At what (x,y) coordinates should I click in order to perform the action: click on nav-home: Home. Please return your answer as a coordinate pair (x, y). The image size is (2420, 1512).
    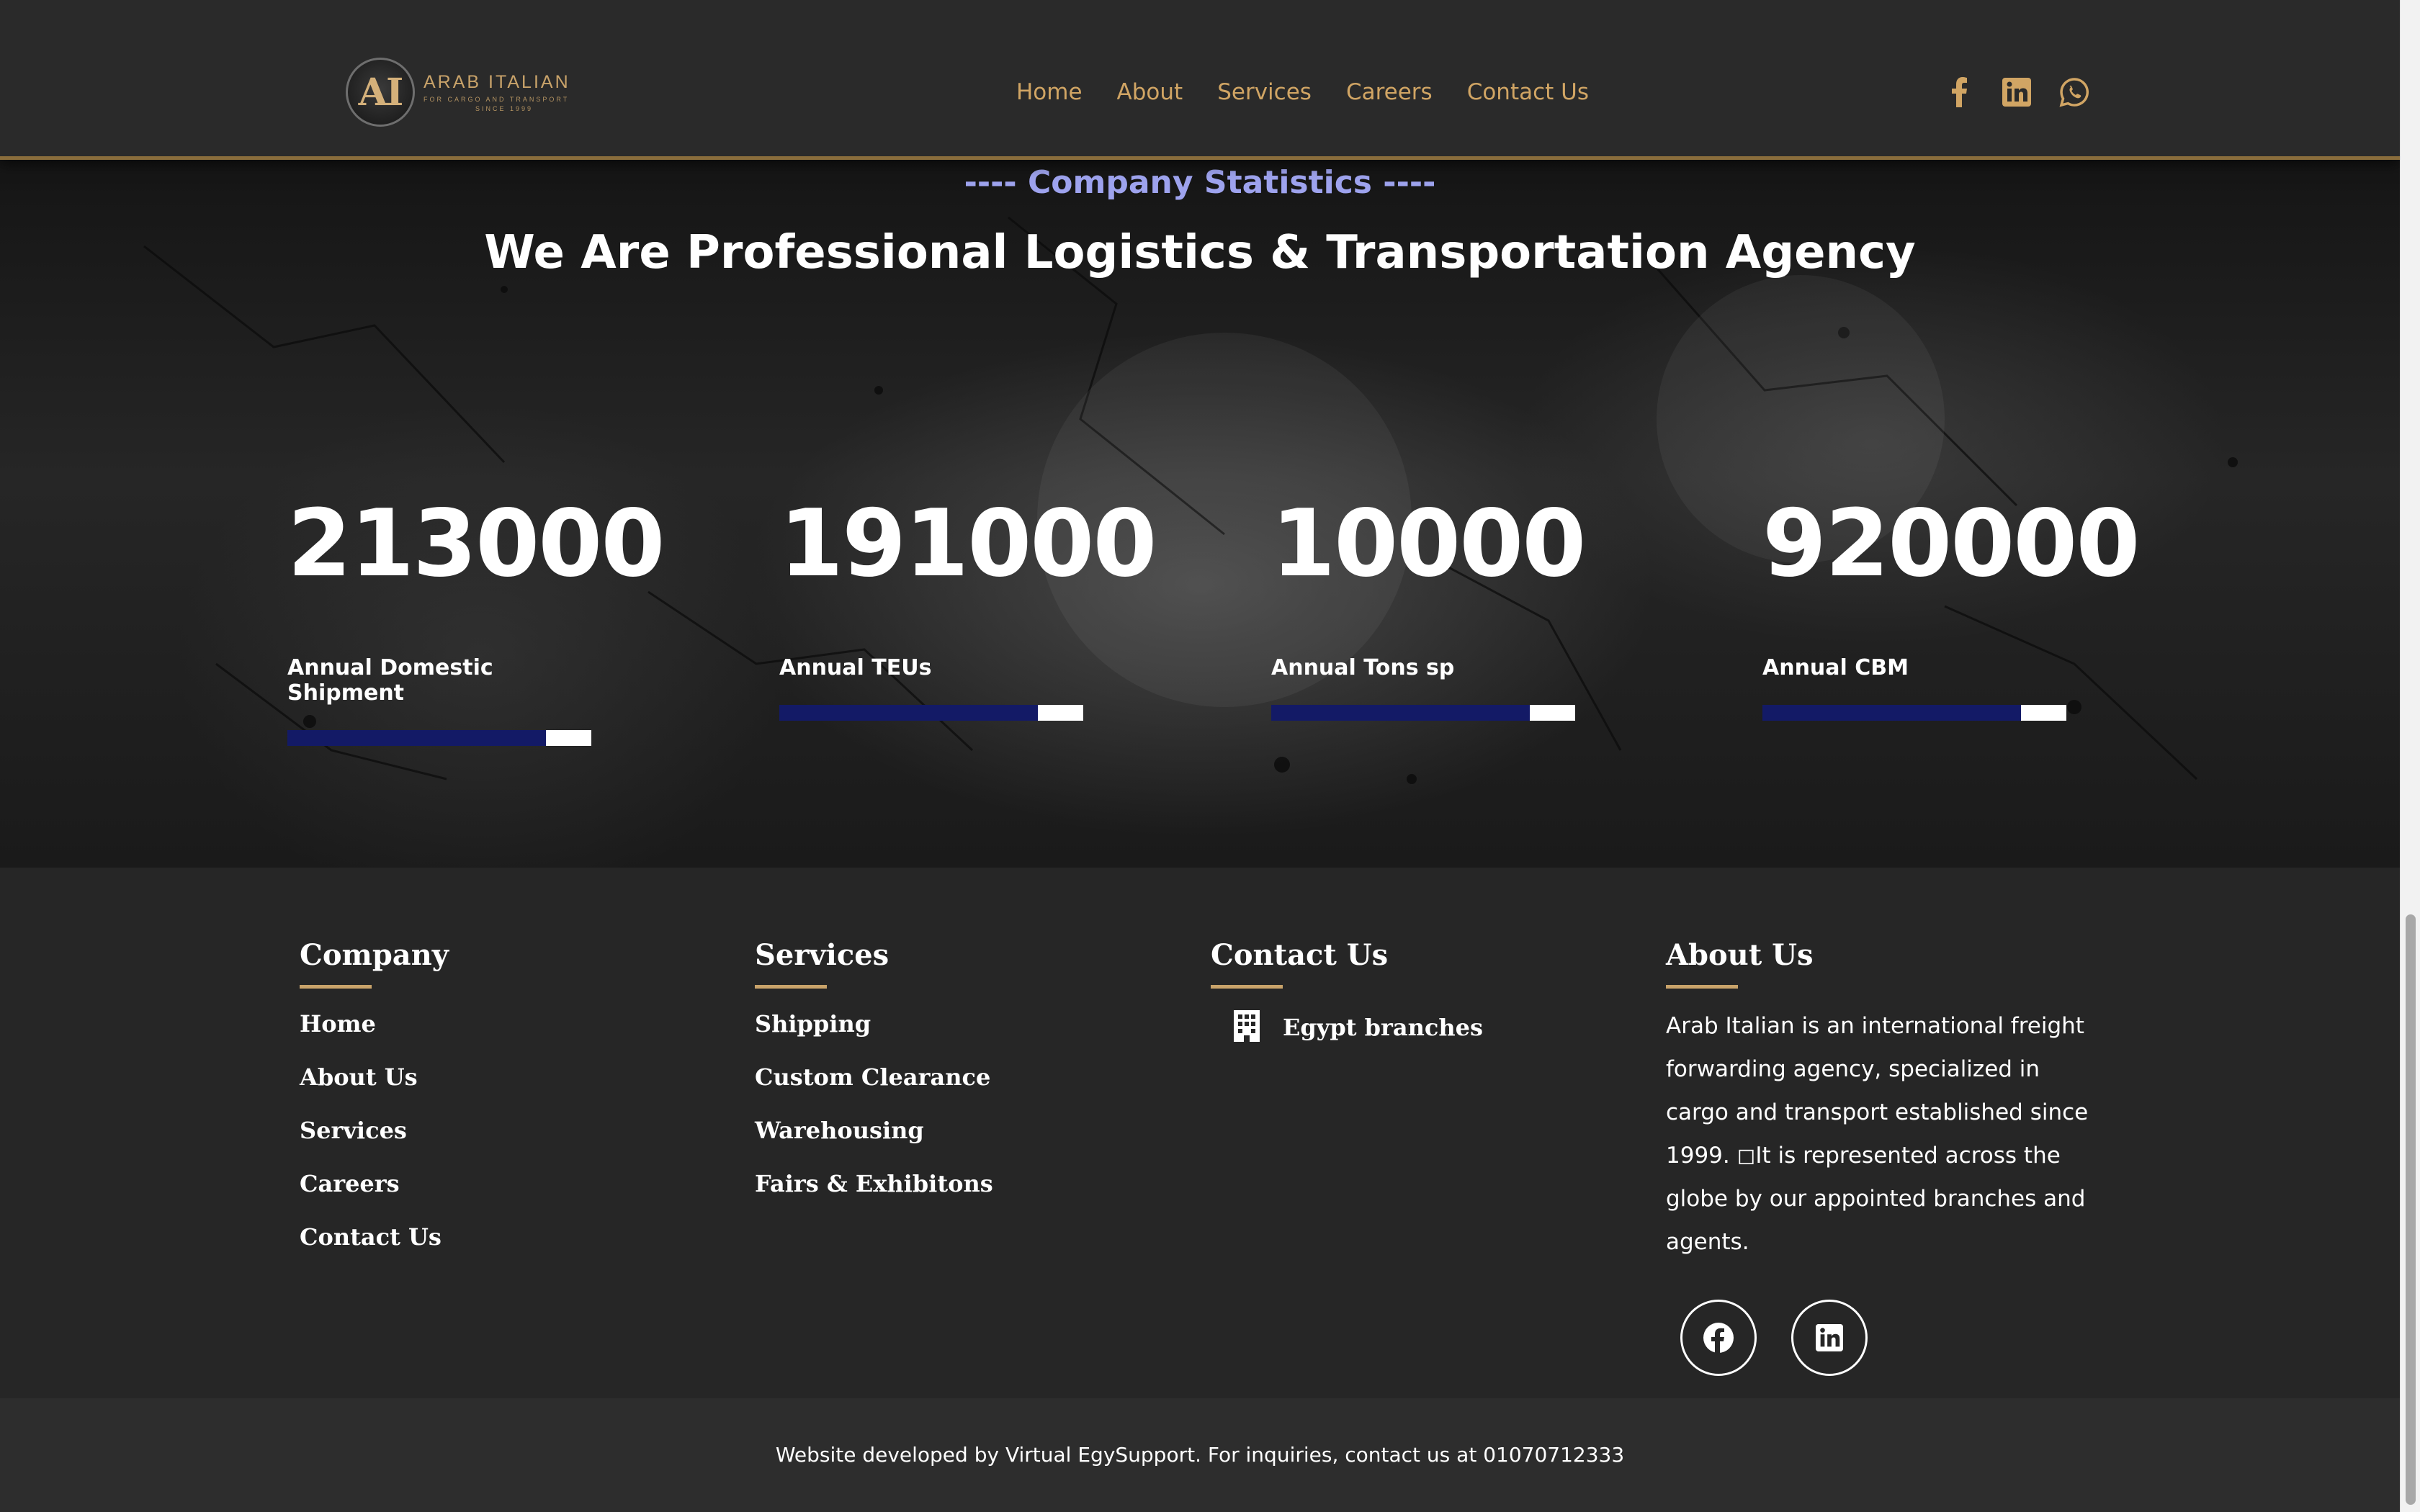
    Looking at the image, I should click on (1049, 92).